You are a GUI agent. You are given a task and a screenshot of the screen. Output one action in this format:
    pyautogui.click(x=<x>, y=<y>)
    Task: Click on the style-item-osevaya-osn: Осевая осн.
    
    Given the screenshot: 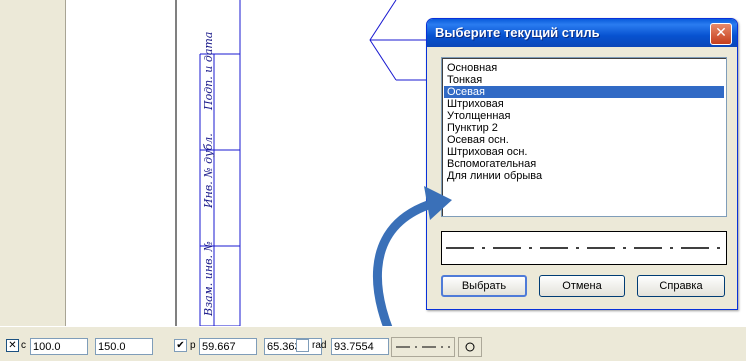 What is the action you would take?
    pyautogui.click(x=584, y=140)
    